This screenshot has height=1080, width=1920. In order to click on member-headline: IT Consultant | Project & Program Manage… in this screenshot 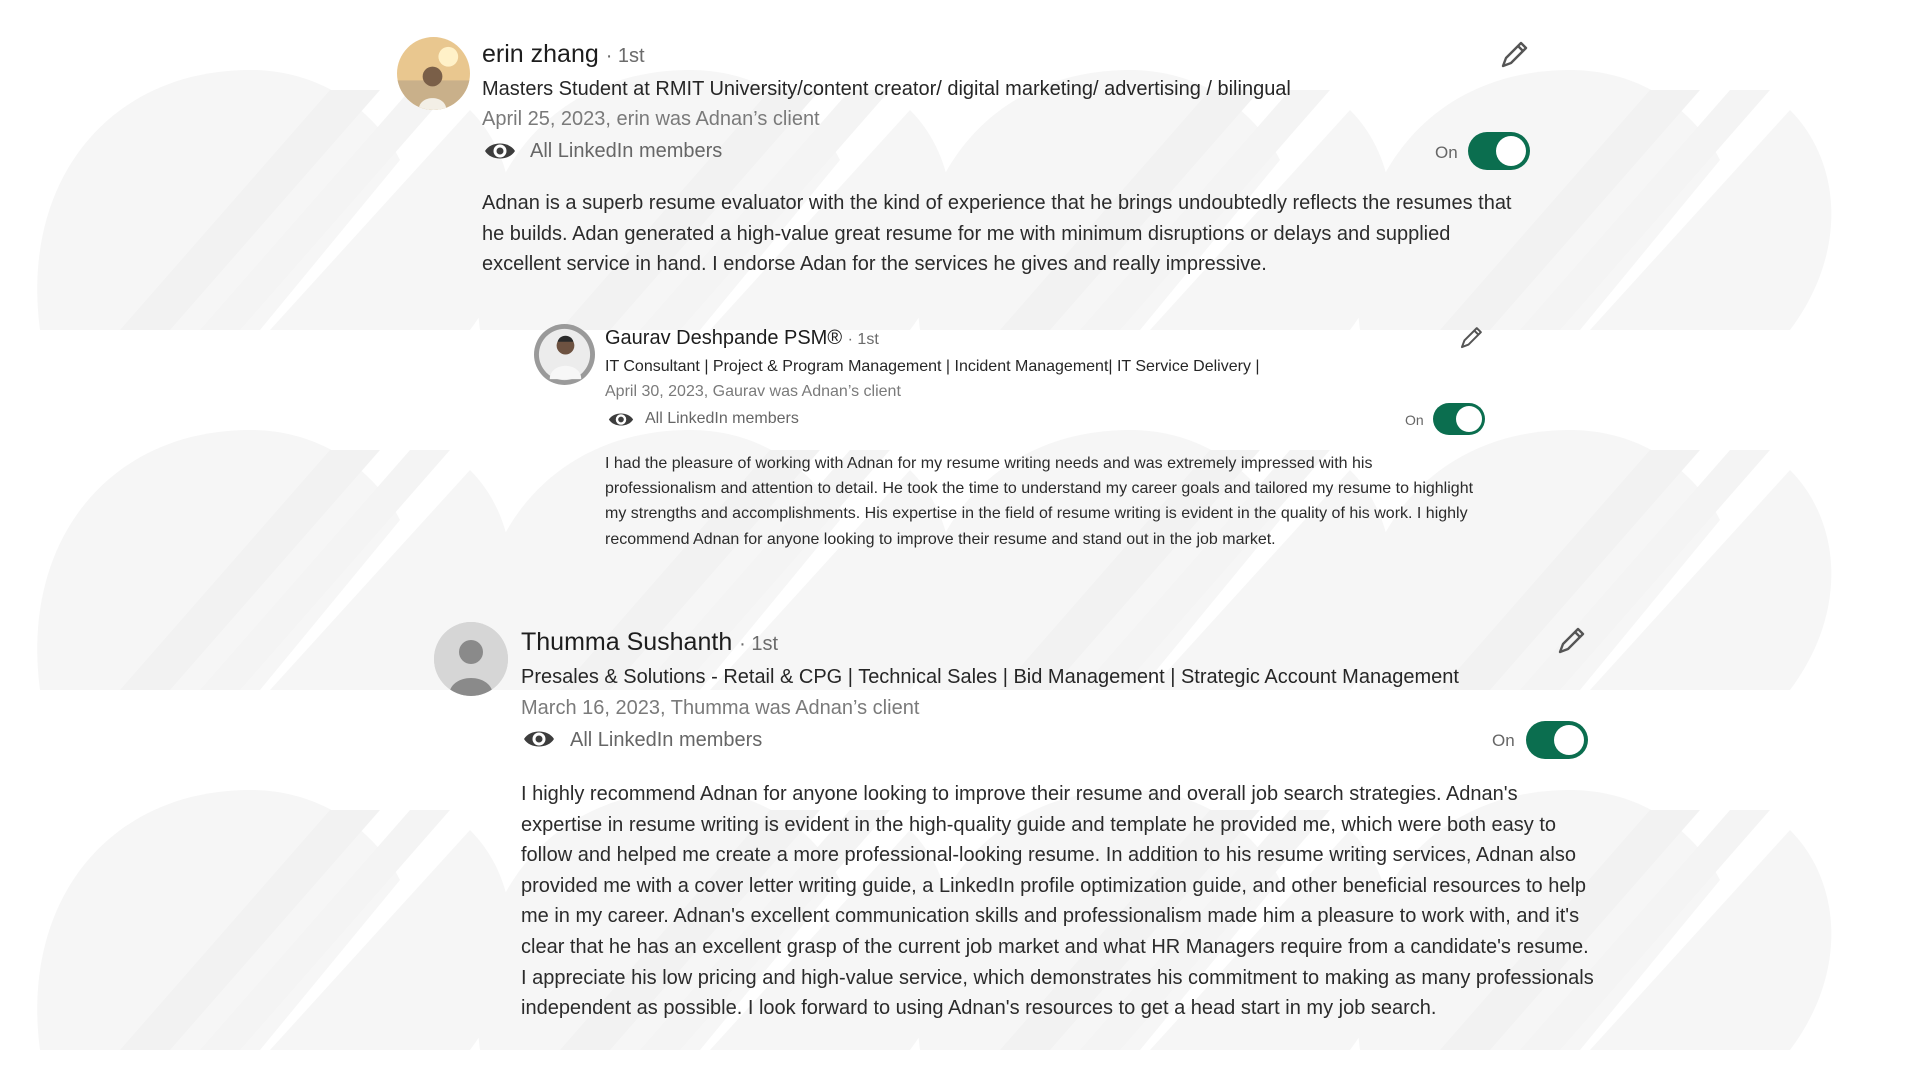, I will do `click(932, 366)`.